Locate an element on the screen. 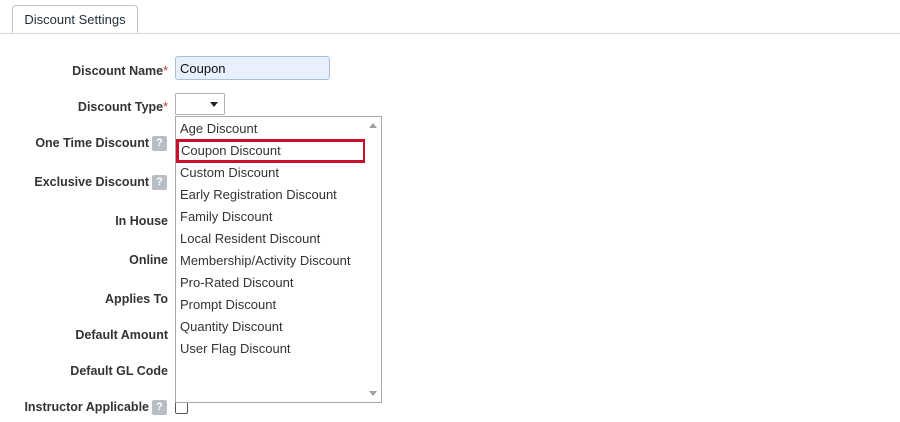 This screenshot has height=422, width=900. tab-discount-settings: Discount Settings is located at coordinates (75, 19).